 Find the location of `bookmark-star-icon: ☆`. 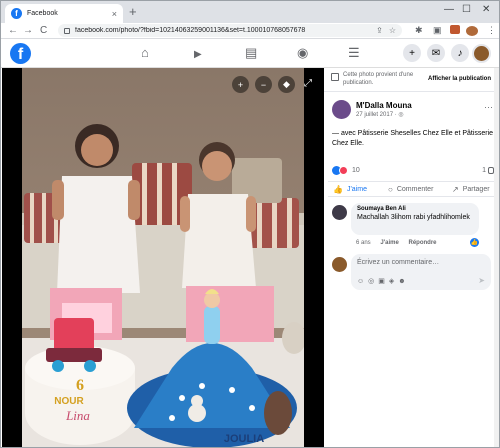

bookmark-star-icon: ☆ is located at coordinates (392, 30).